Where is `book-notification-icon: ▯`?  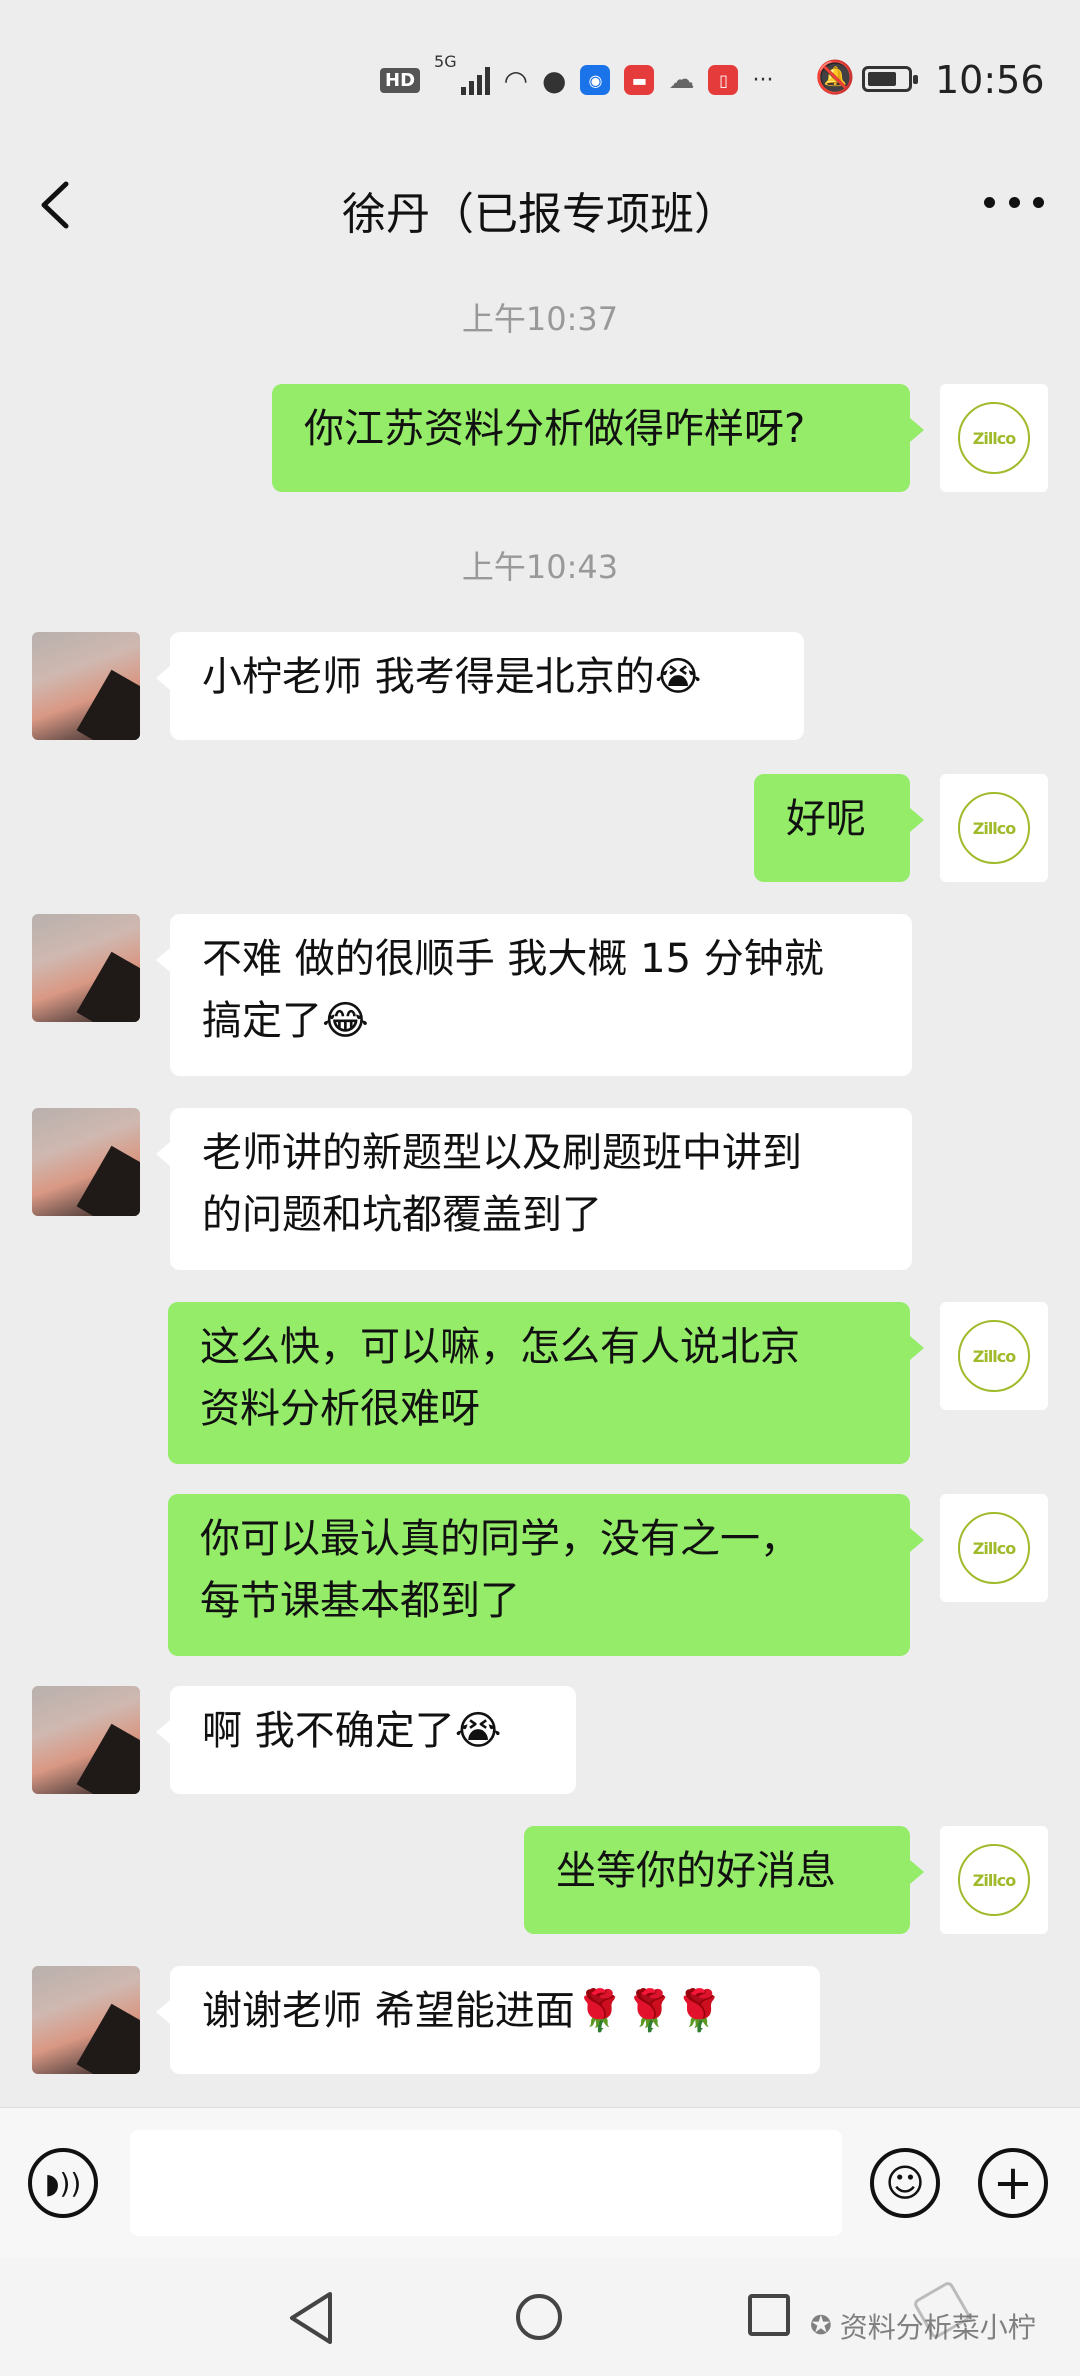 book-notification-icon: ▯ is located at coordinates (723, 80).